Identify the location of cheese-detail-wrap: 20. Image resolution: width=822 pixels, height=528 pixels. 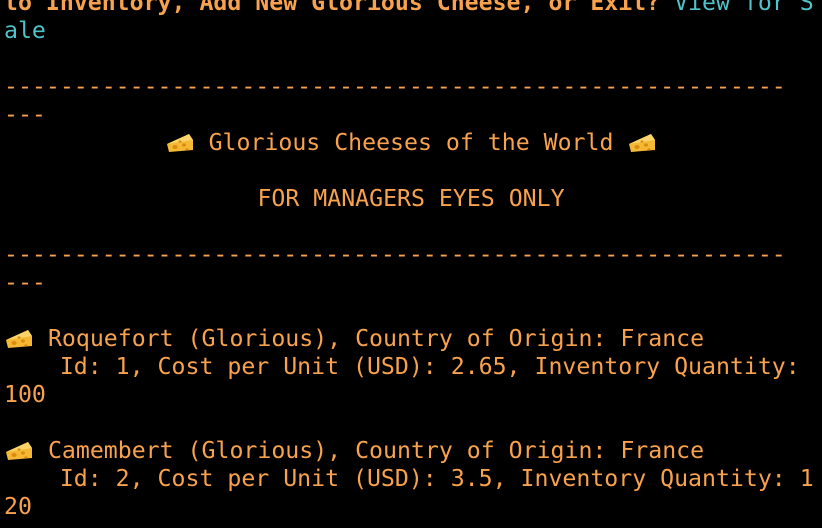
(18, 506).